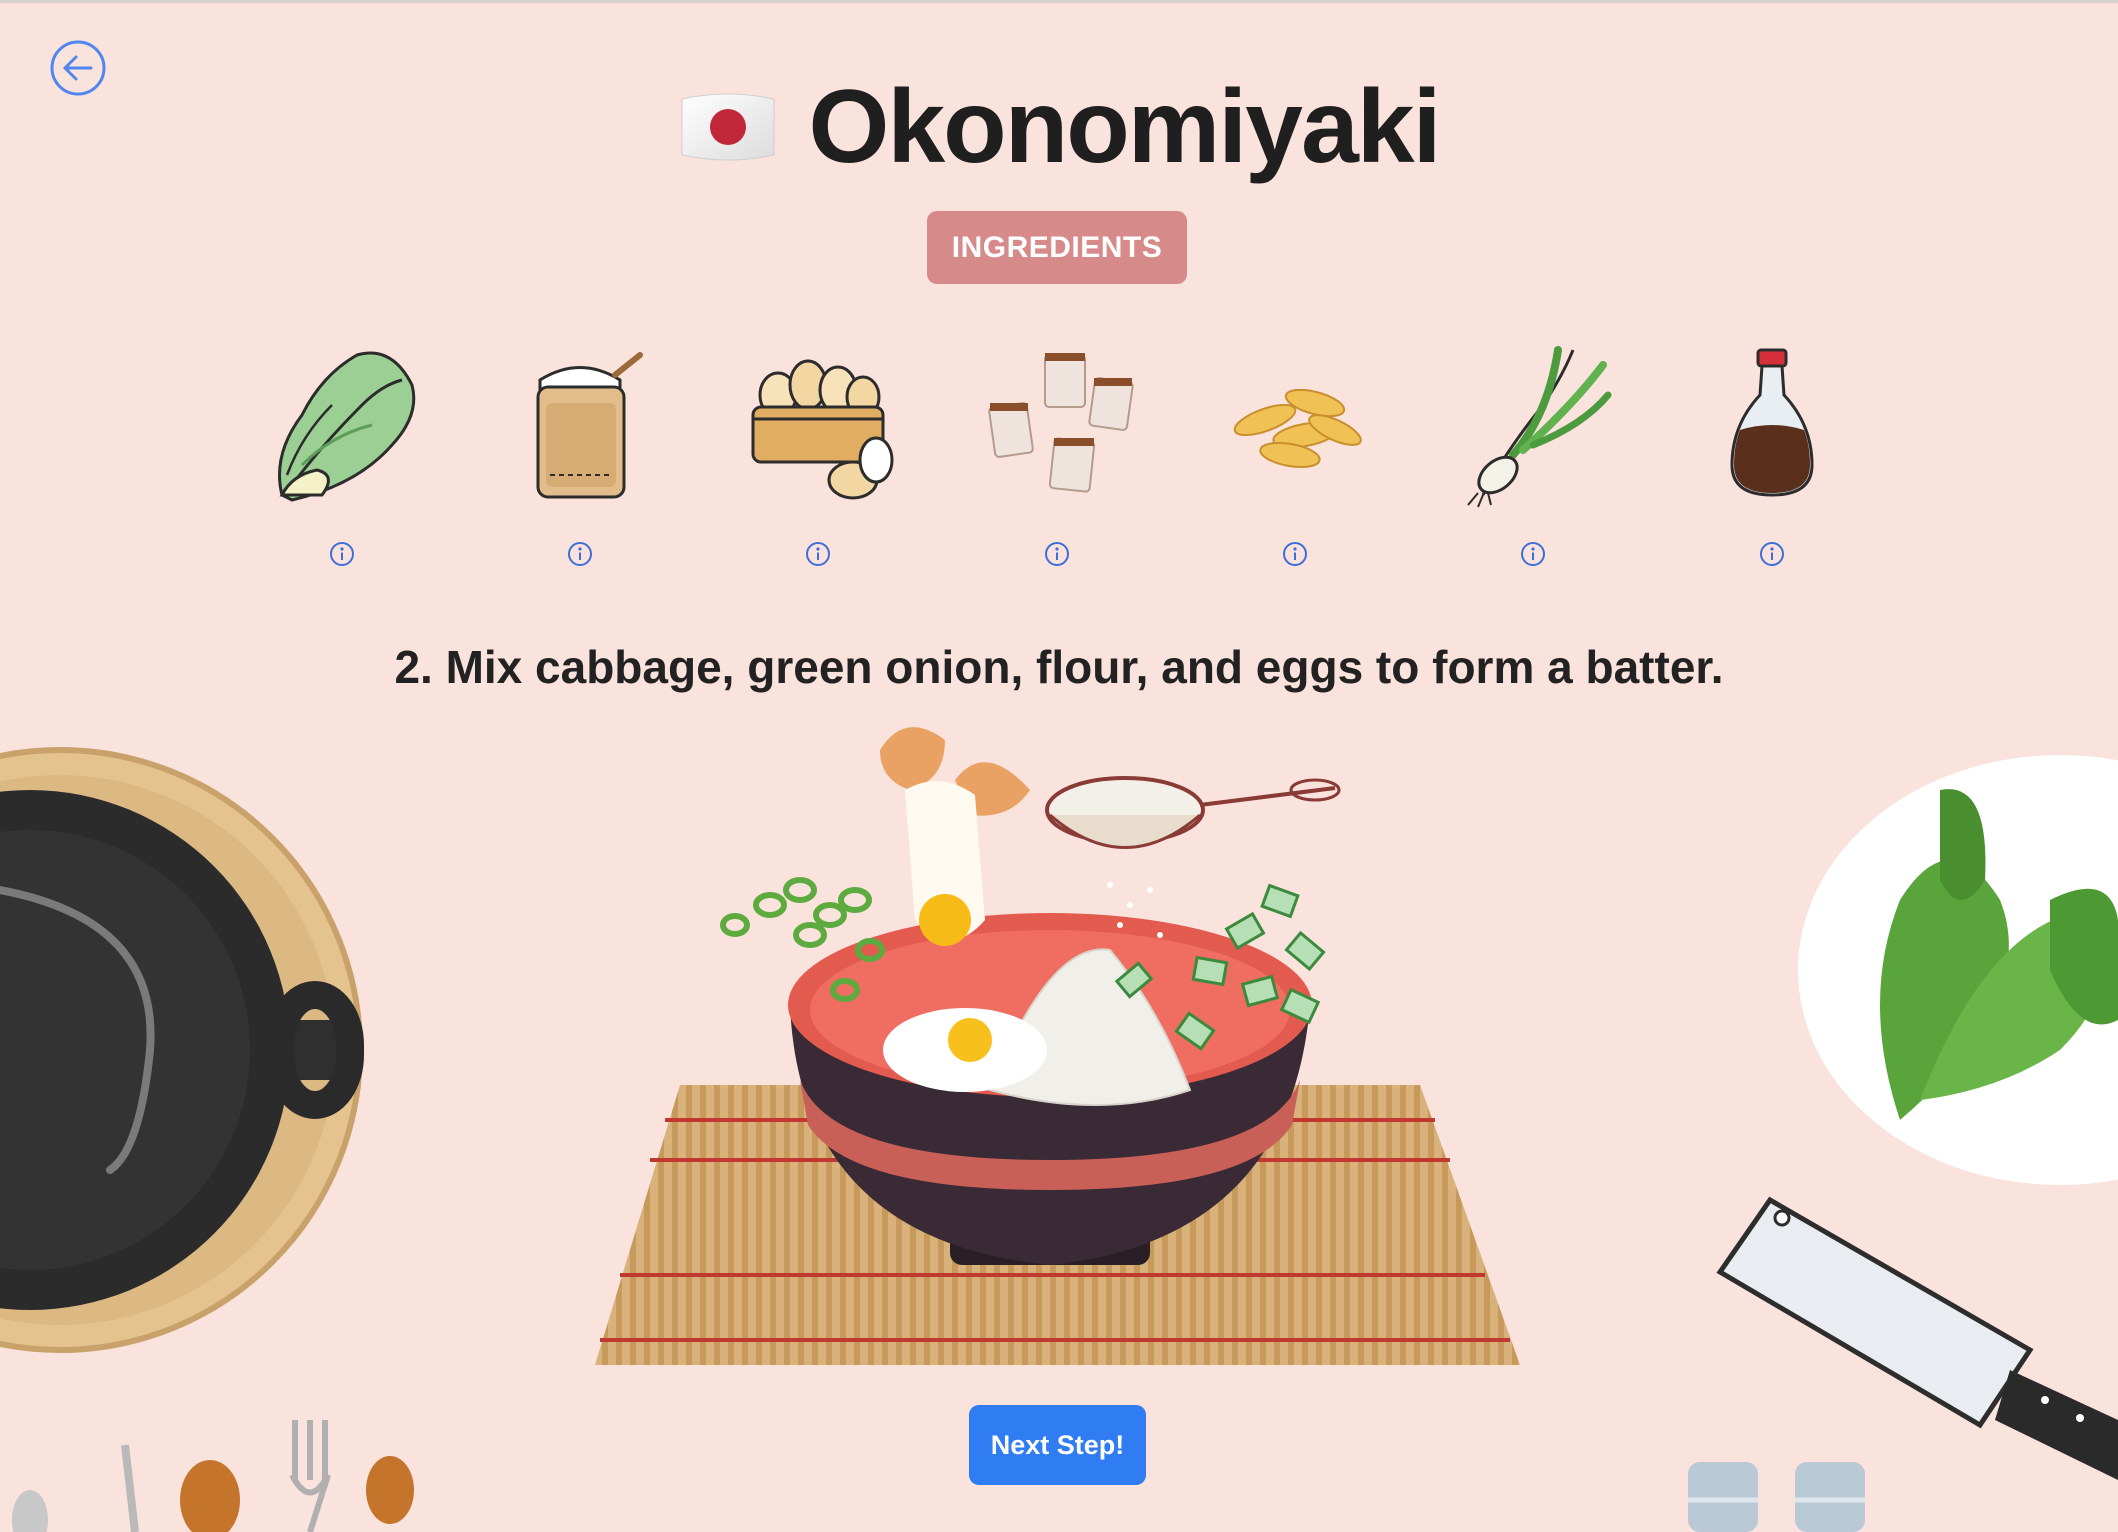 This screenshot has height=1532, width=2118. I want to click on eggs-icon, so click(822, 429).